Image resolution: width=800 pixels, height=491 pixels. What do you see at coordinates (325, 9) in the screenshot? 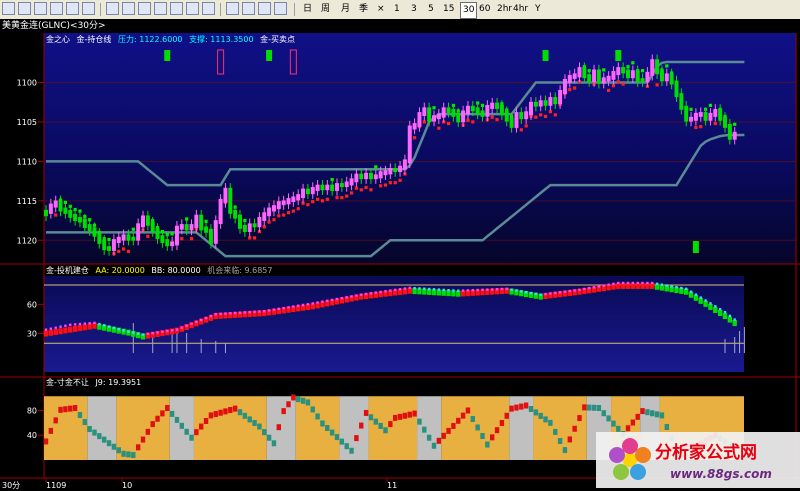
I see `period-button: 周` at bounding box center [325, 9].